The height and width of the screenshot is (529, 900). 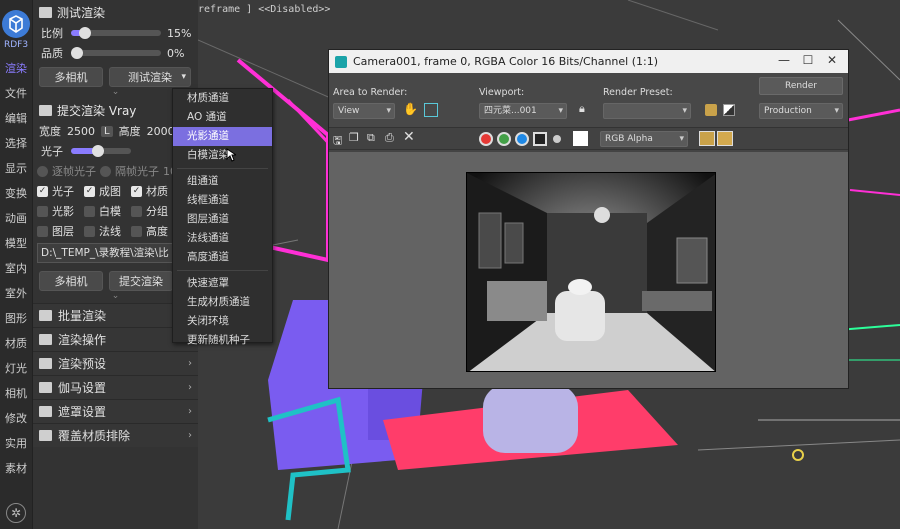 I want to click on accordion-section: 覆盖材质排除 ›, so click(x=115, y=435).